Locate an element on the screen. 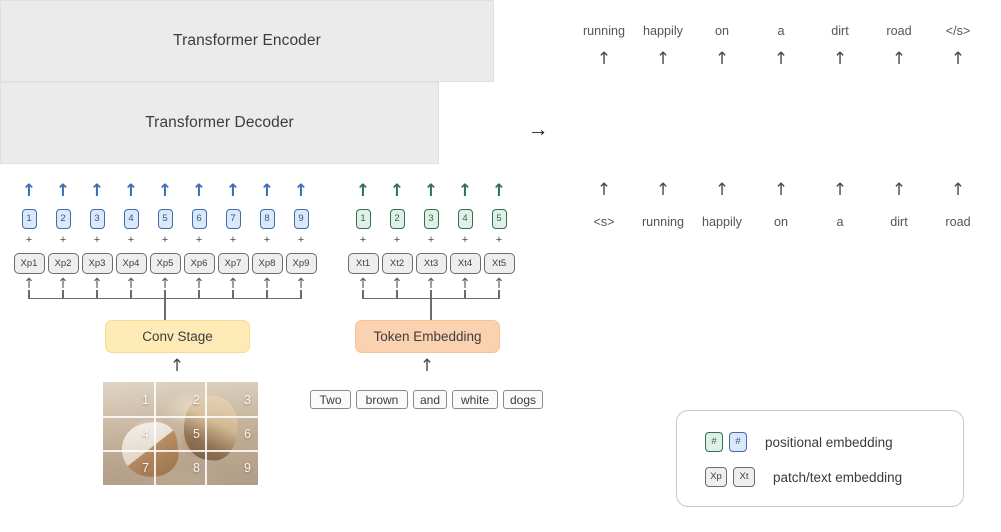 The height and width of the screenshot is (532, 1001). text-bus-arrow-2: ↑ is located at coordinates (431, 284).